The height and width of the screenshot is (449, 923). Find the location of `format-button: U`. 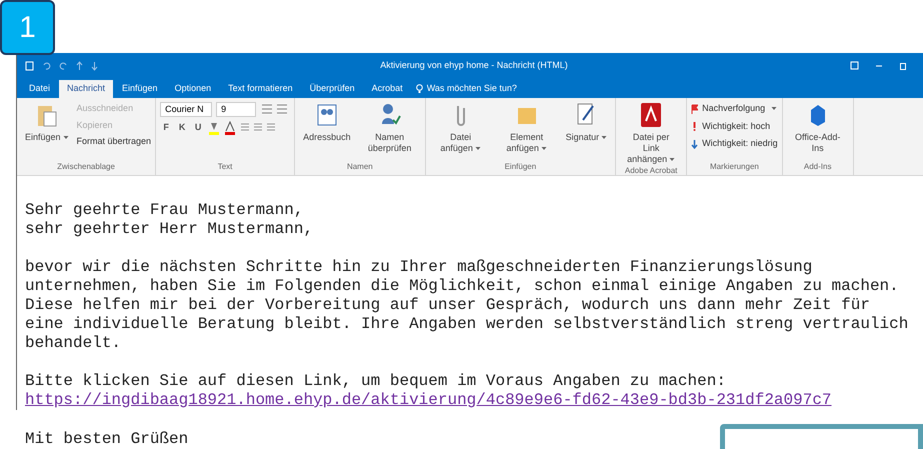

format-button: U is located at coordinates (198, 128).